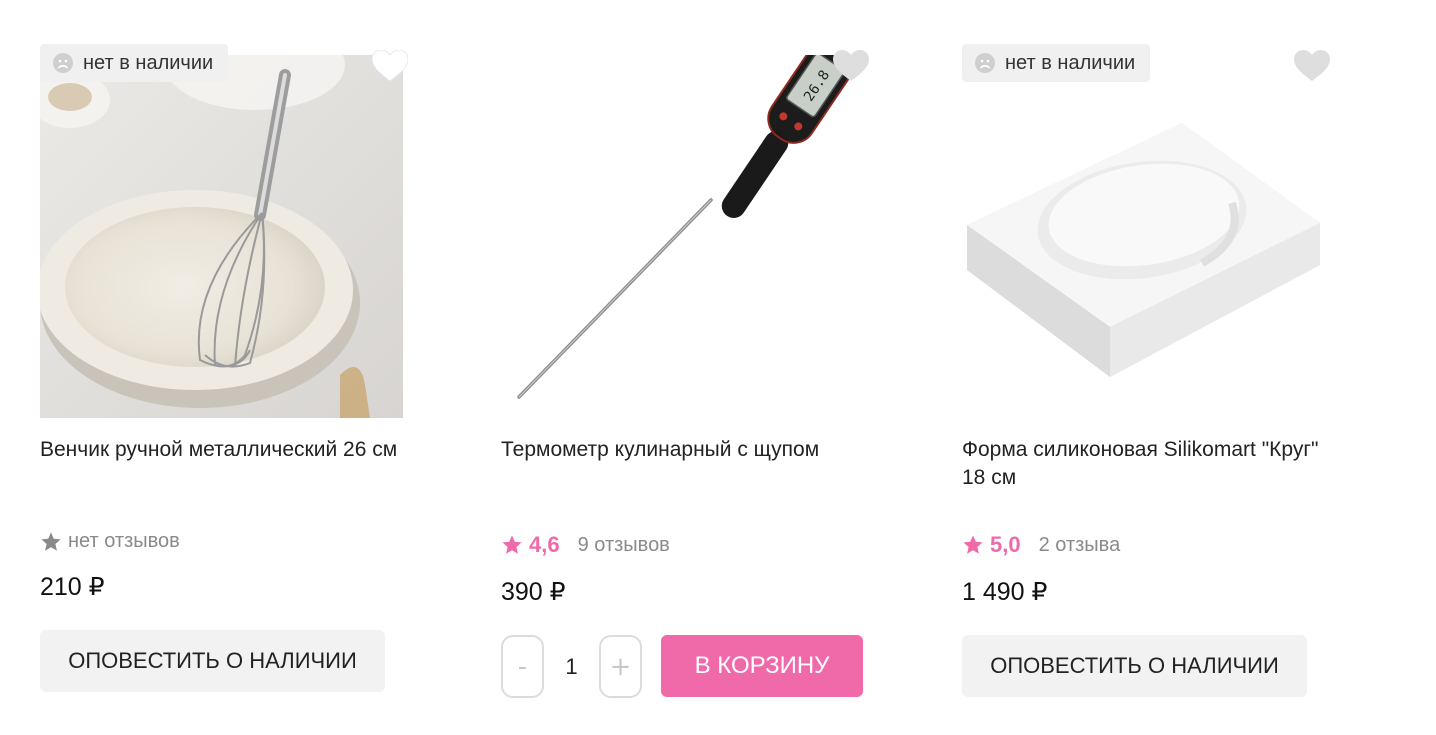 The height and width of the screenshot is (735, 1436). I want to click on rating-row: 4,6 9 отзывов, so click(585, 545).